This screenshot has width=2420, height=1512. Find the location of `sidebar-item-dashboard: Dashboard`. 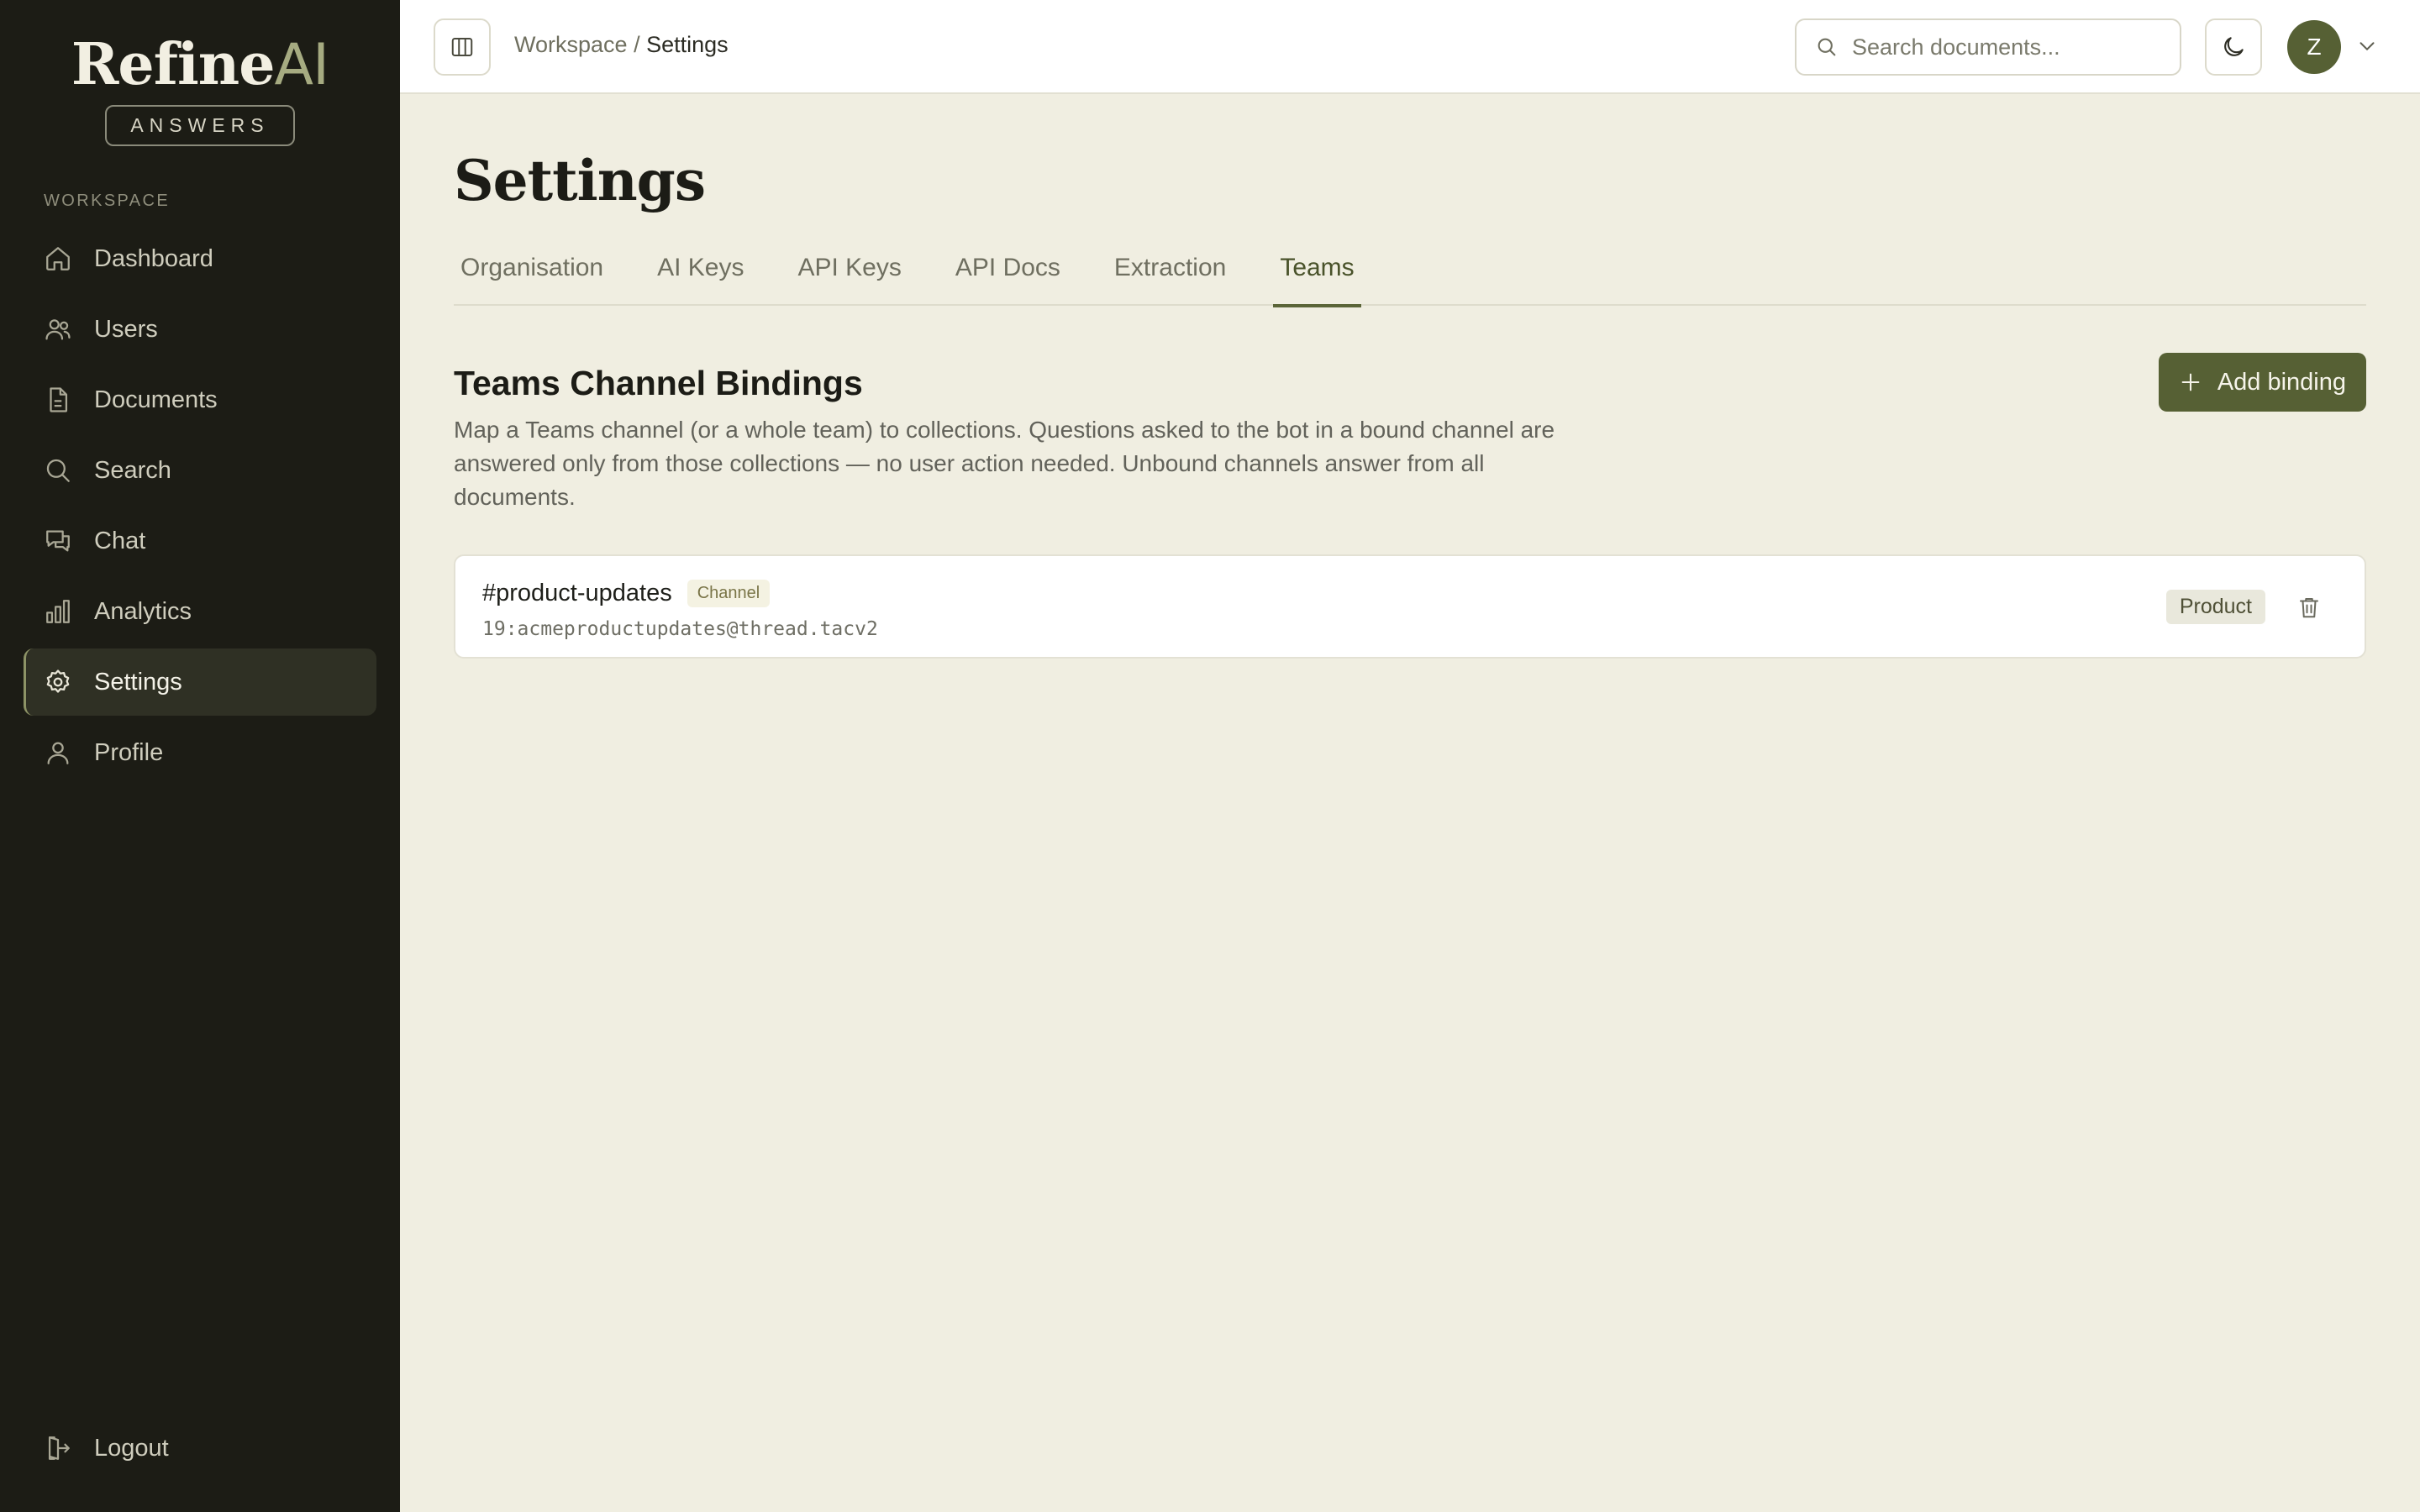

sidebar-item-dashboard: Dashboard is located at coordinates (200, 258).